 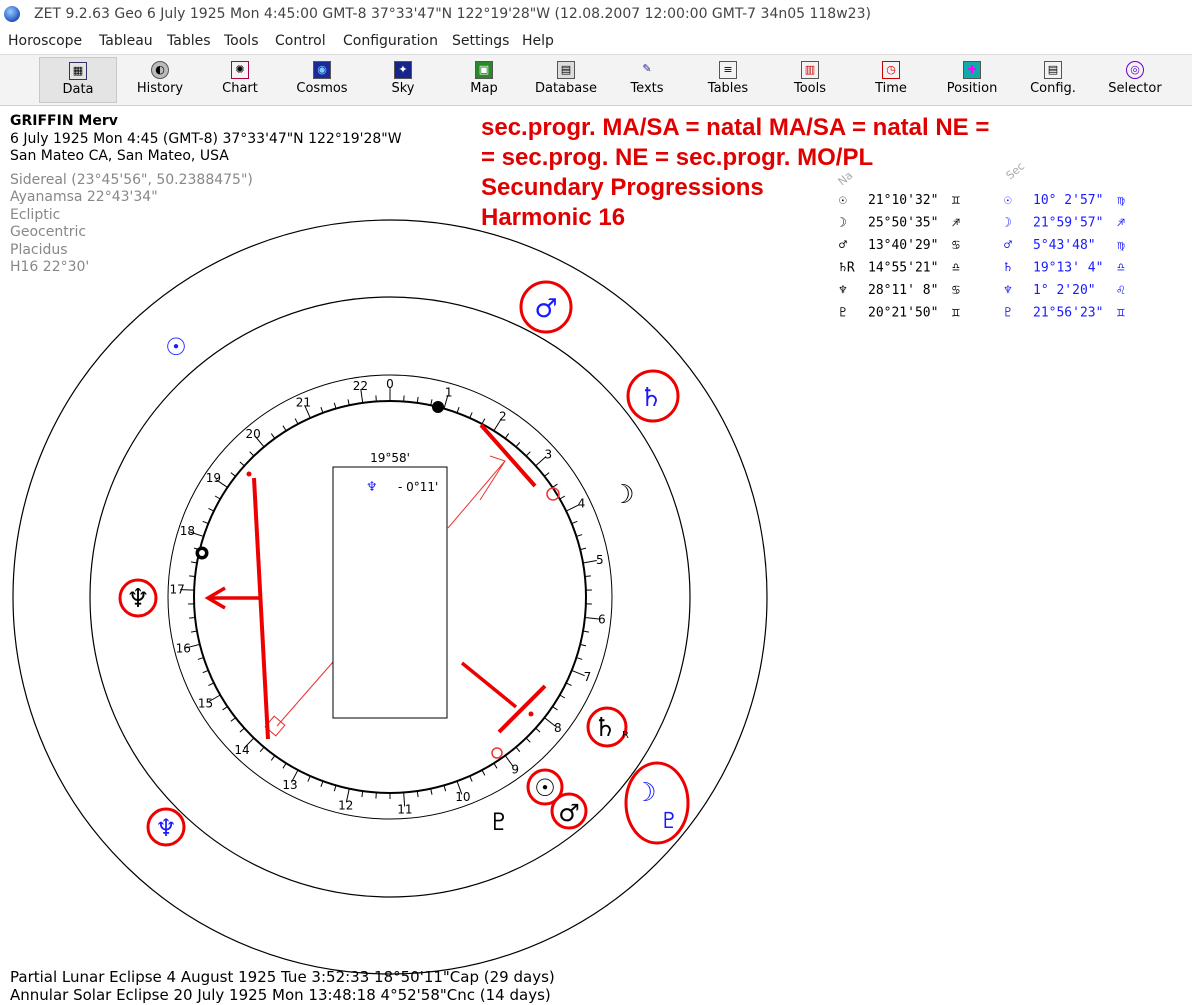 I want to click on natal-column-header: Na, so click(x=846, y=179).